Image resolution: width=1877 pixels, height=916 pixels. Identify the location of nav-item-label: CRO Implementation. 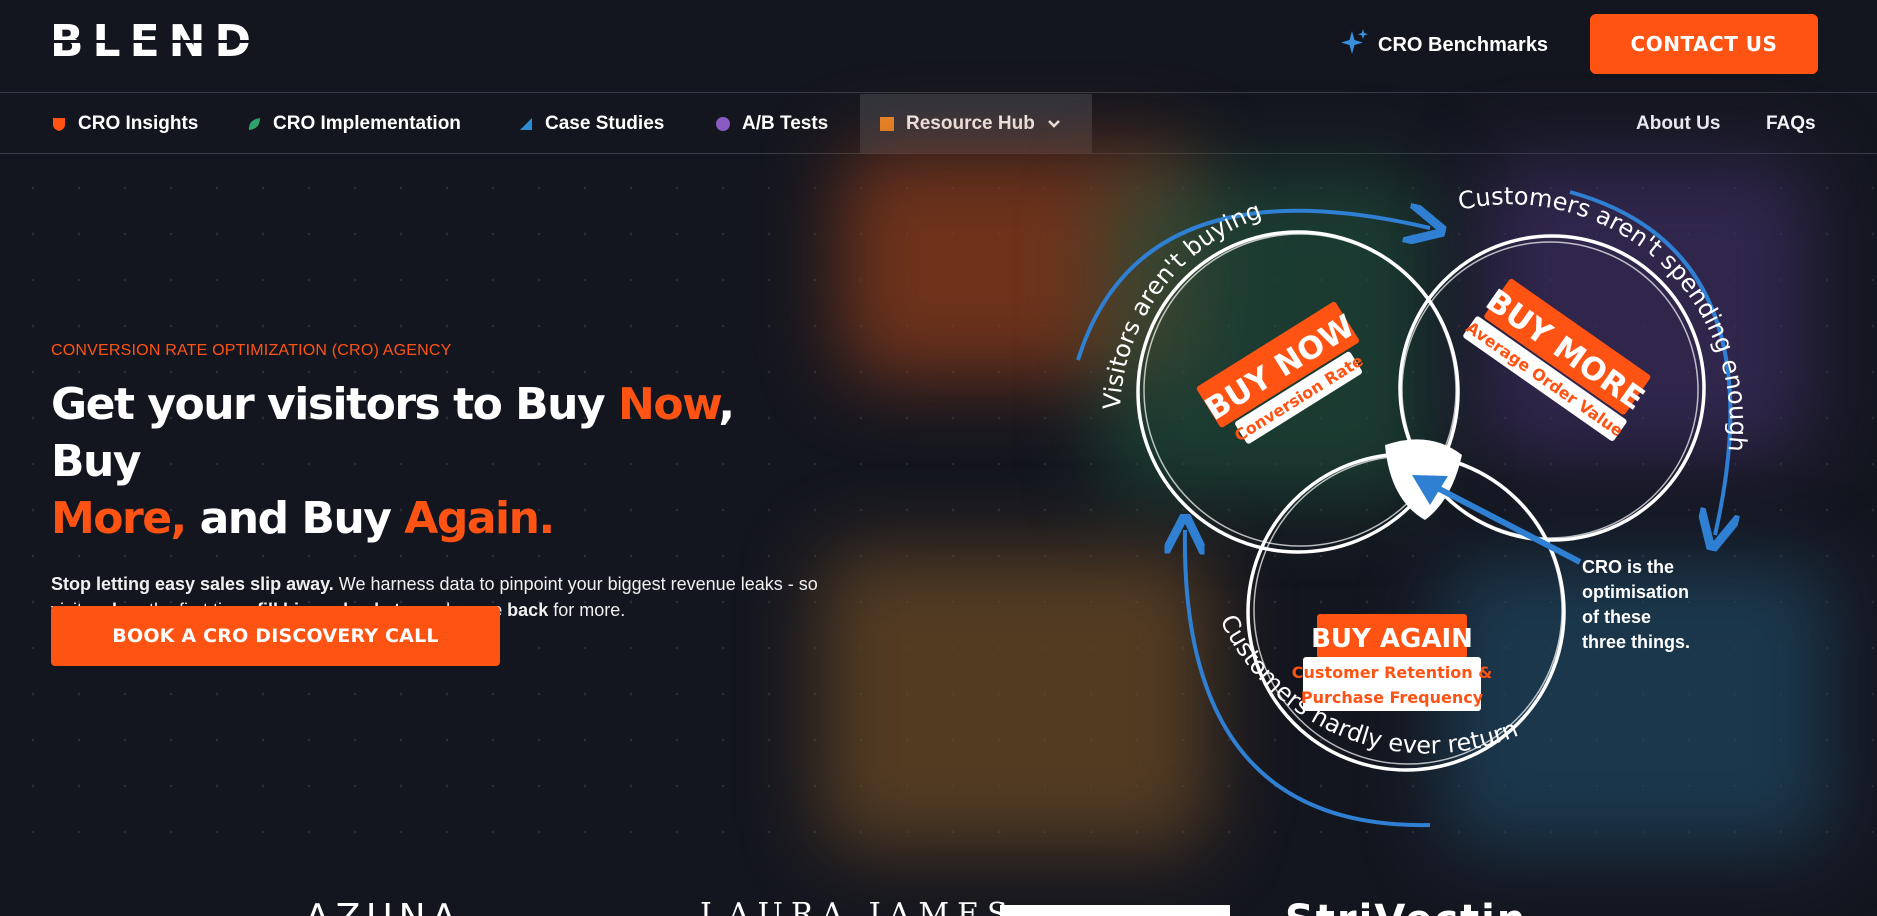
(367, 123).